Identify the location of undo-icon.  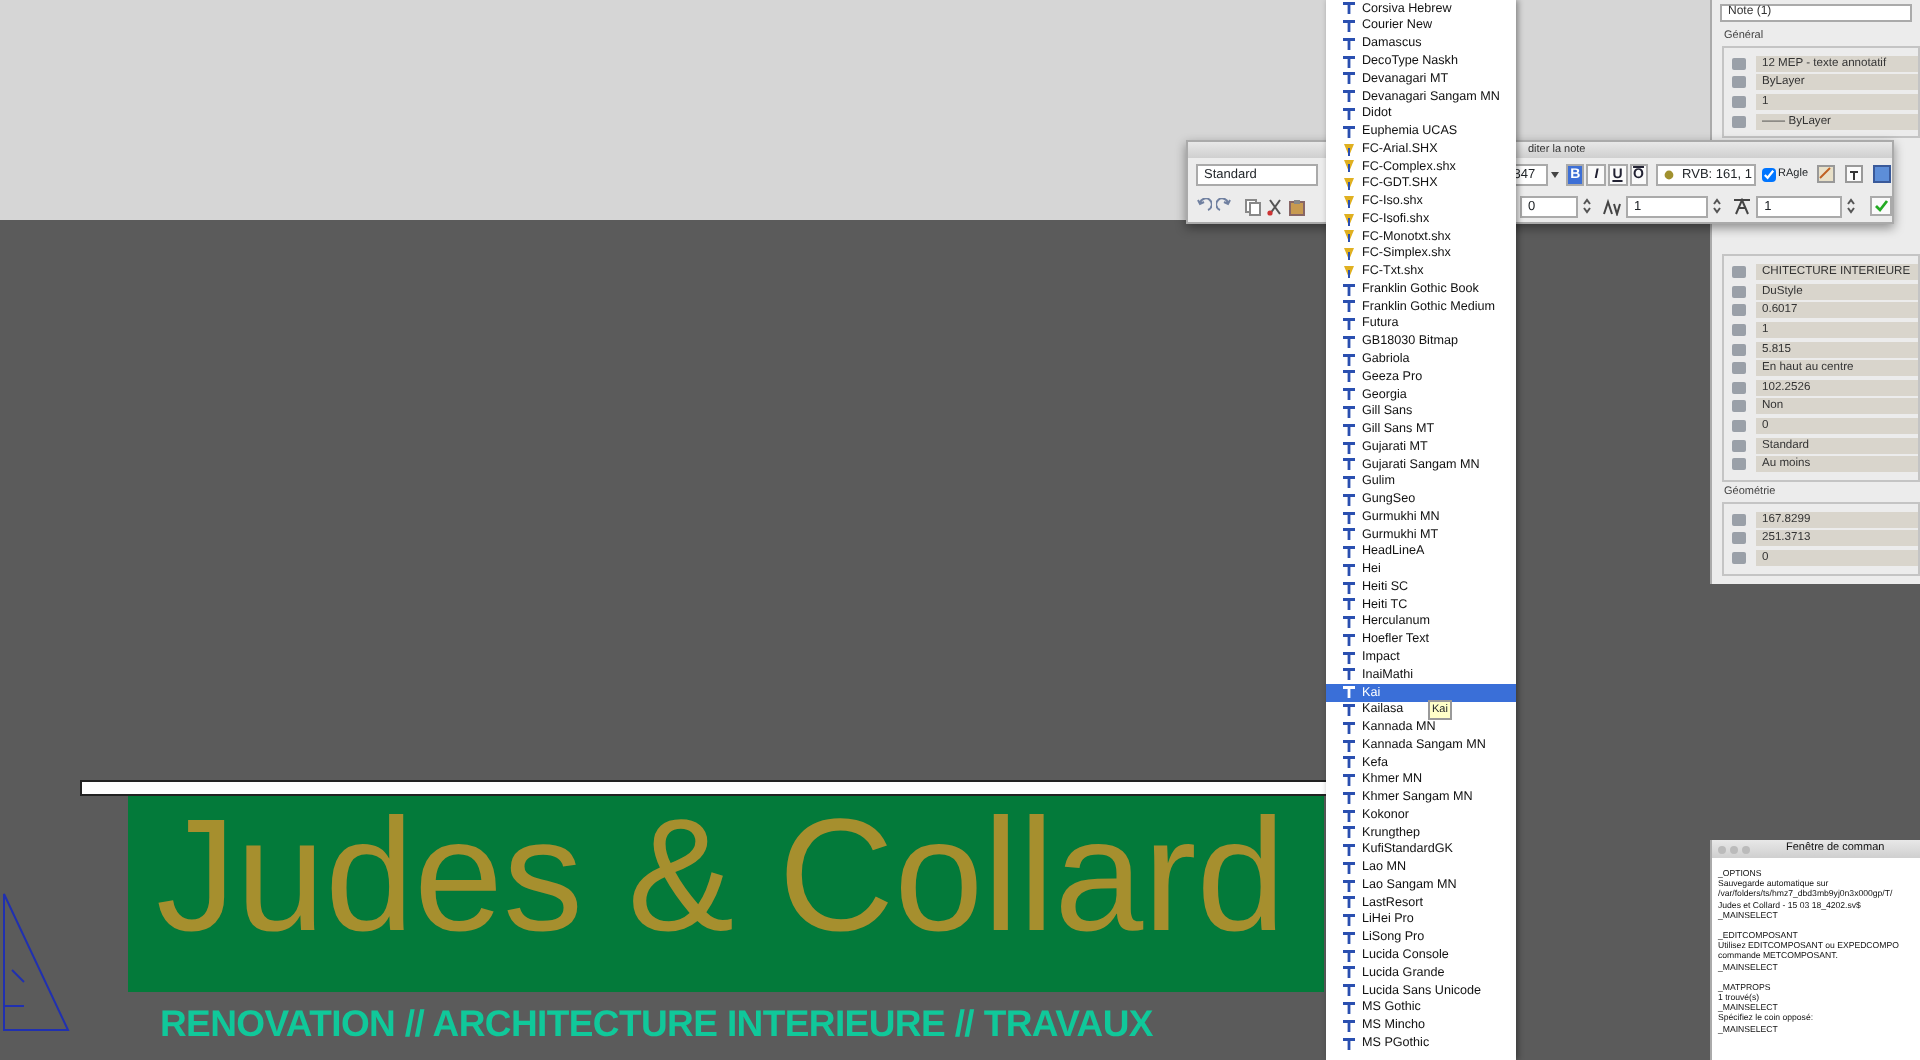
(1204, 206).